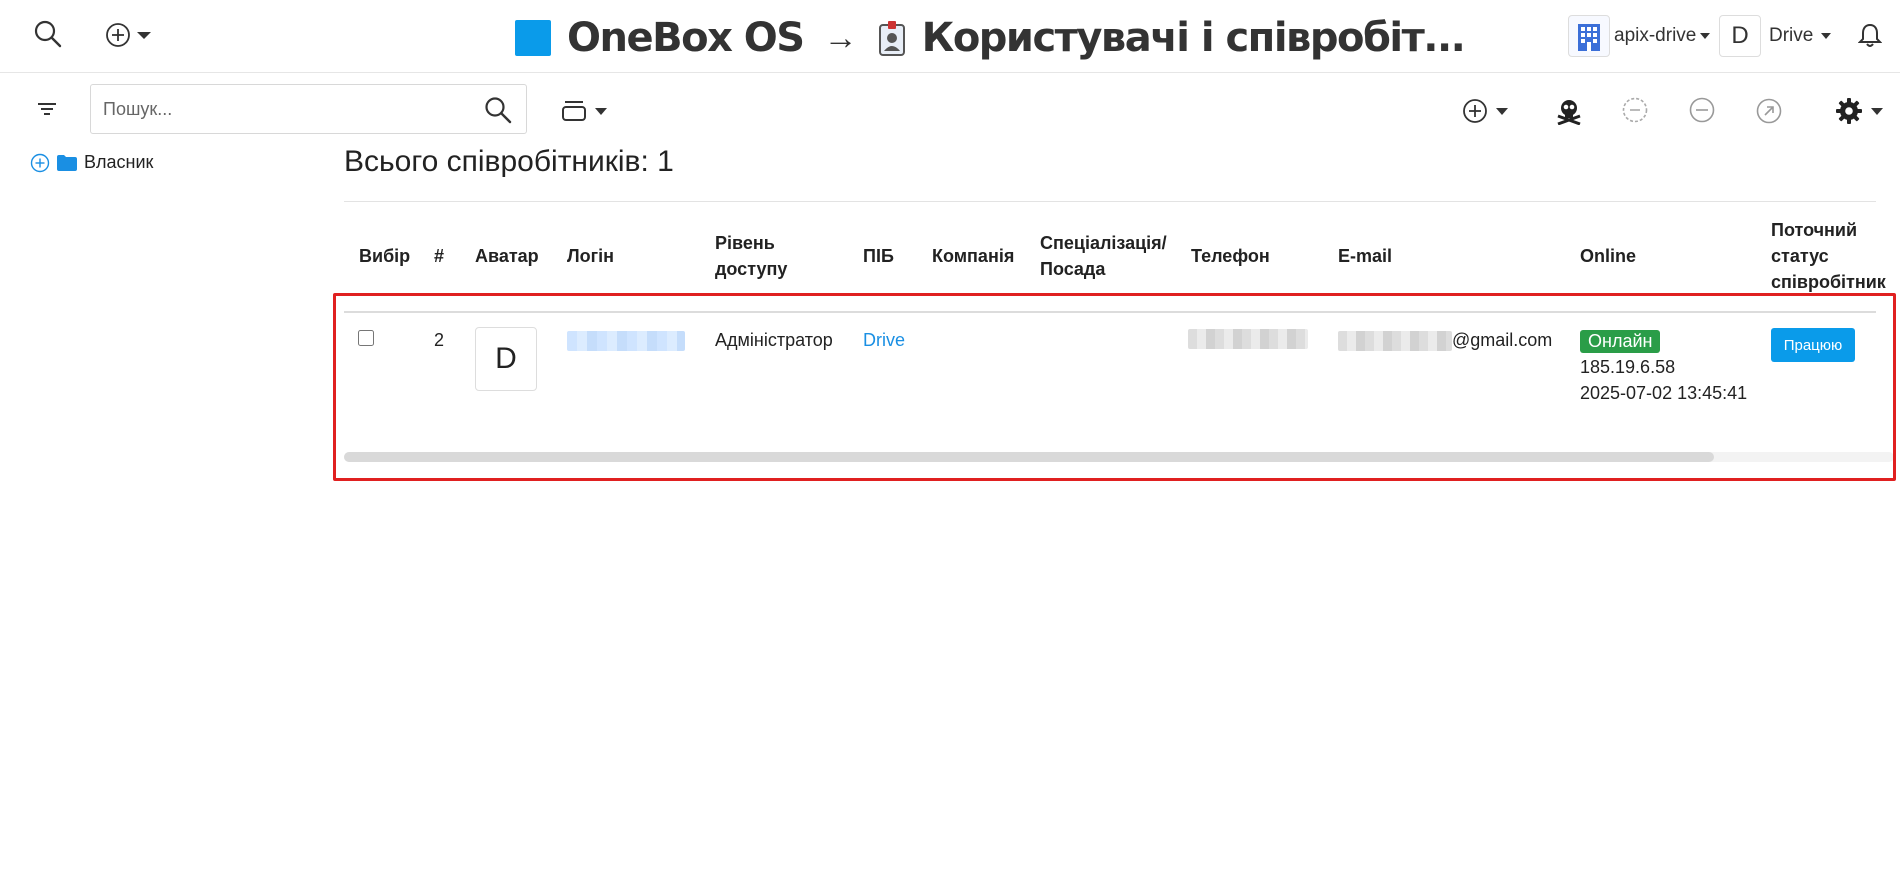 The height and width of the screenshot is (875, 1900). Describe the element at coordinates (281, 109) in the screenshot. I see `search-input` at that location.